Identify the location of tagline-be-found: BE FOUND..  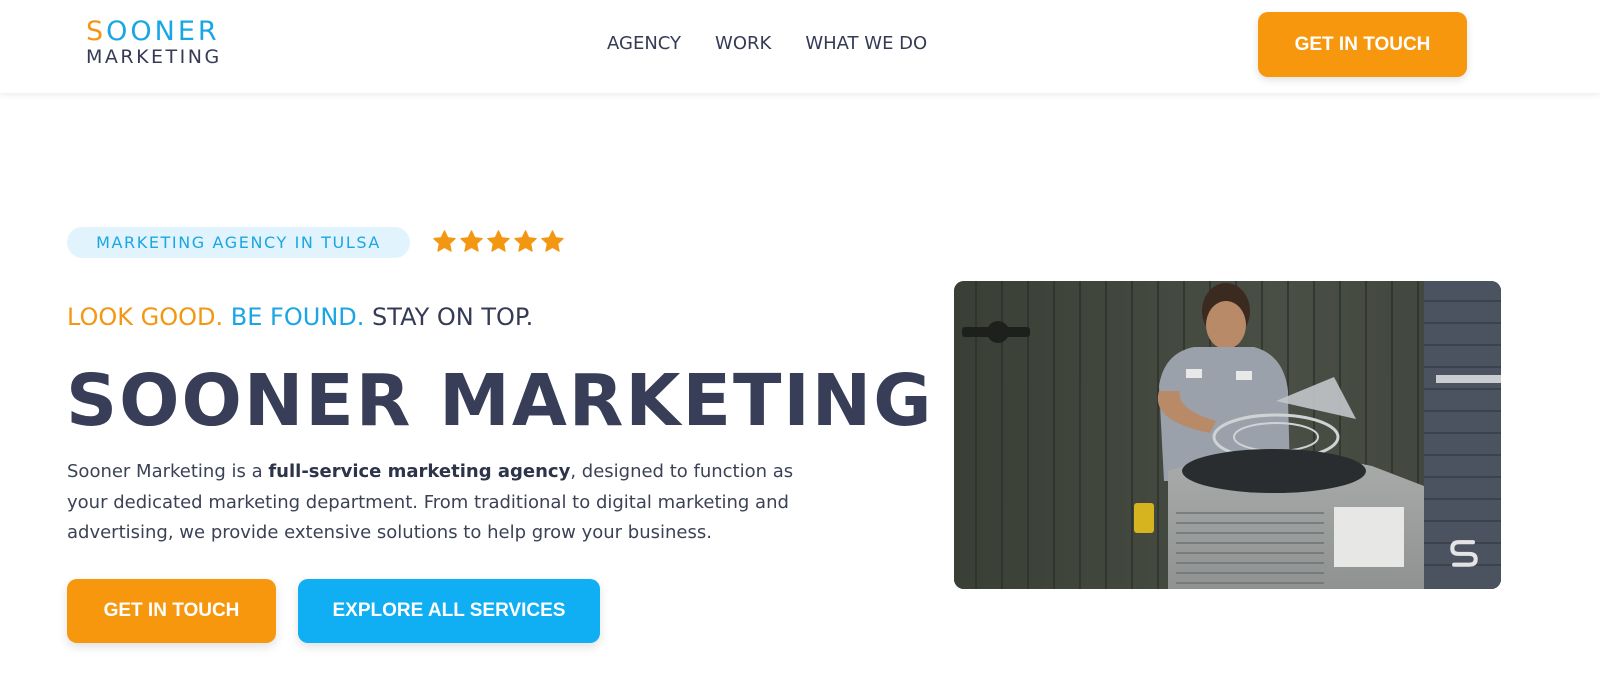
(297, 317).